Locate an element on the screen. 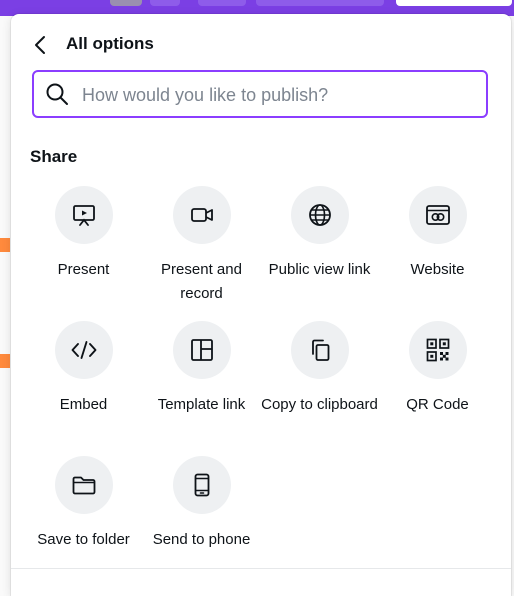 The image size is (514, 596). option-send-to-phone: Send to phone is located at coordinates (201, 504).